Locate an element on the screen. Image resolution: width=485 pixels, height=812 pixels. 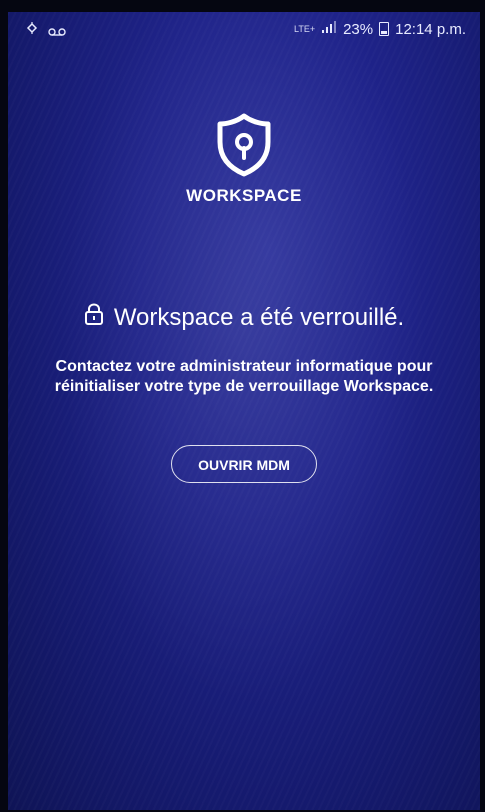
status-left is located at coordinates (45, 32).